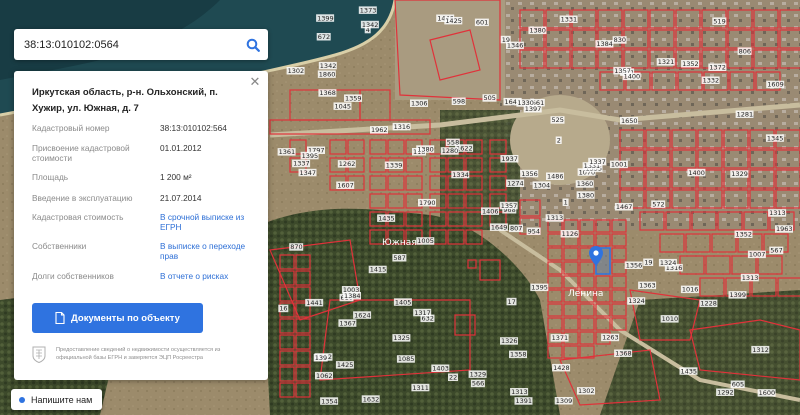  Describe the element at coordinates (210, 276) in the screenshot. I see `risk-report-link: В отчете о рисках` at that location.